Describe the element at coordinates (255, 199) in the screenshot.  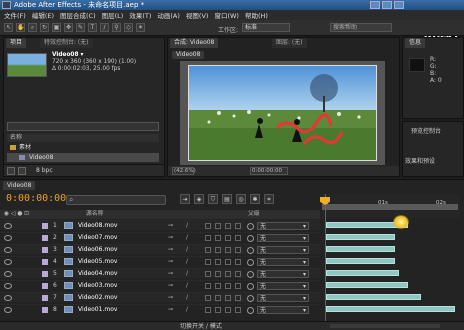
I see `brainstorm-icon: ✱` at that location.